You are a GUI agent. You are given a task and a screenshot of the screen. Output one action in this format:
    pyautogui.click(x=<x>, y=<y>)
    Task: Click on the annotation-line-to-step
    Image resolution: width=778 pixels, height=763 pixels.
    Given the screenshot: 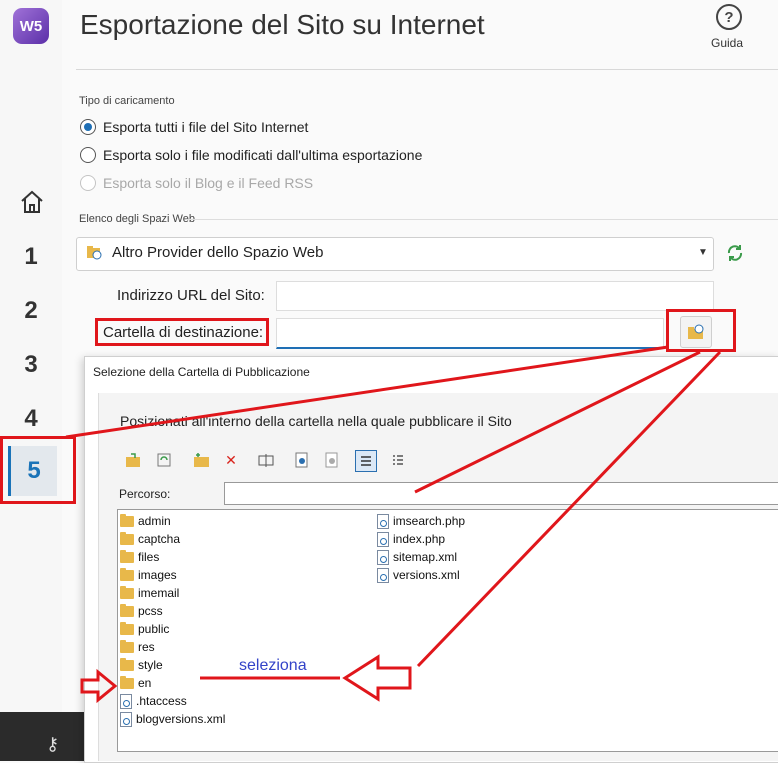 What is the action you would take?
    pyautogui.click(x=367, y=392)
    